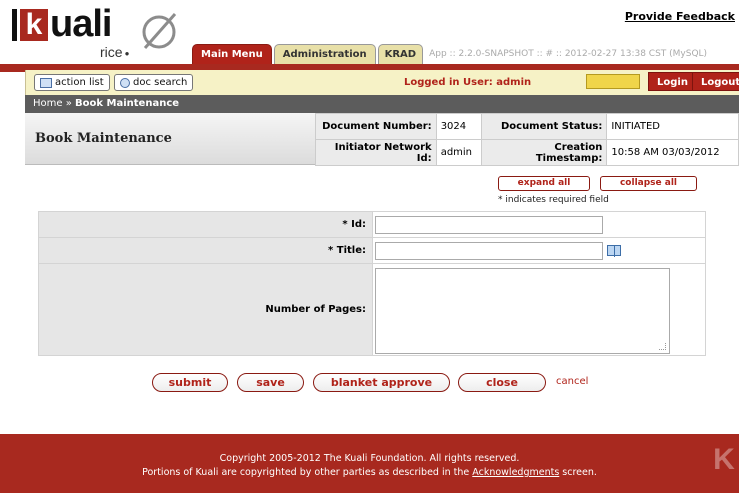 This screenshot has width=739, height=493. What do you see at coordinates (376, 152) in the screenshot?
I see `initiator-label: Initiator Network Id:` at bounding box center [376, 152].